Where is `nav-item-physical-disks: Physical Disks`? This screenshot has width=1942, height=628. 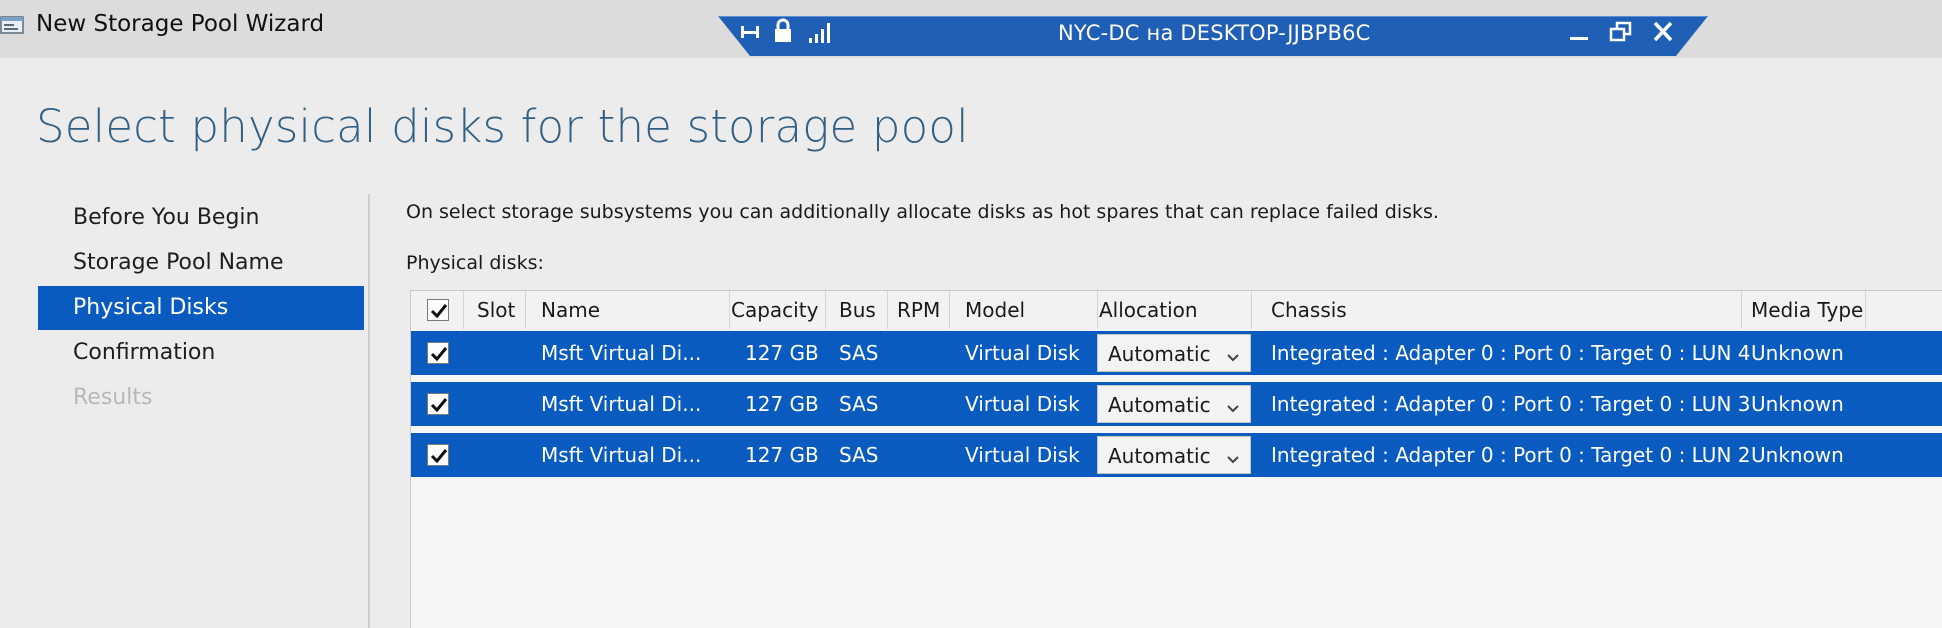
nav-item-physical-disks: Physical Disks is located at coordinates (201, 308).